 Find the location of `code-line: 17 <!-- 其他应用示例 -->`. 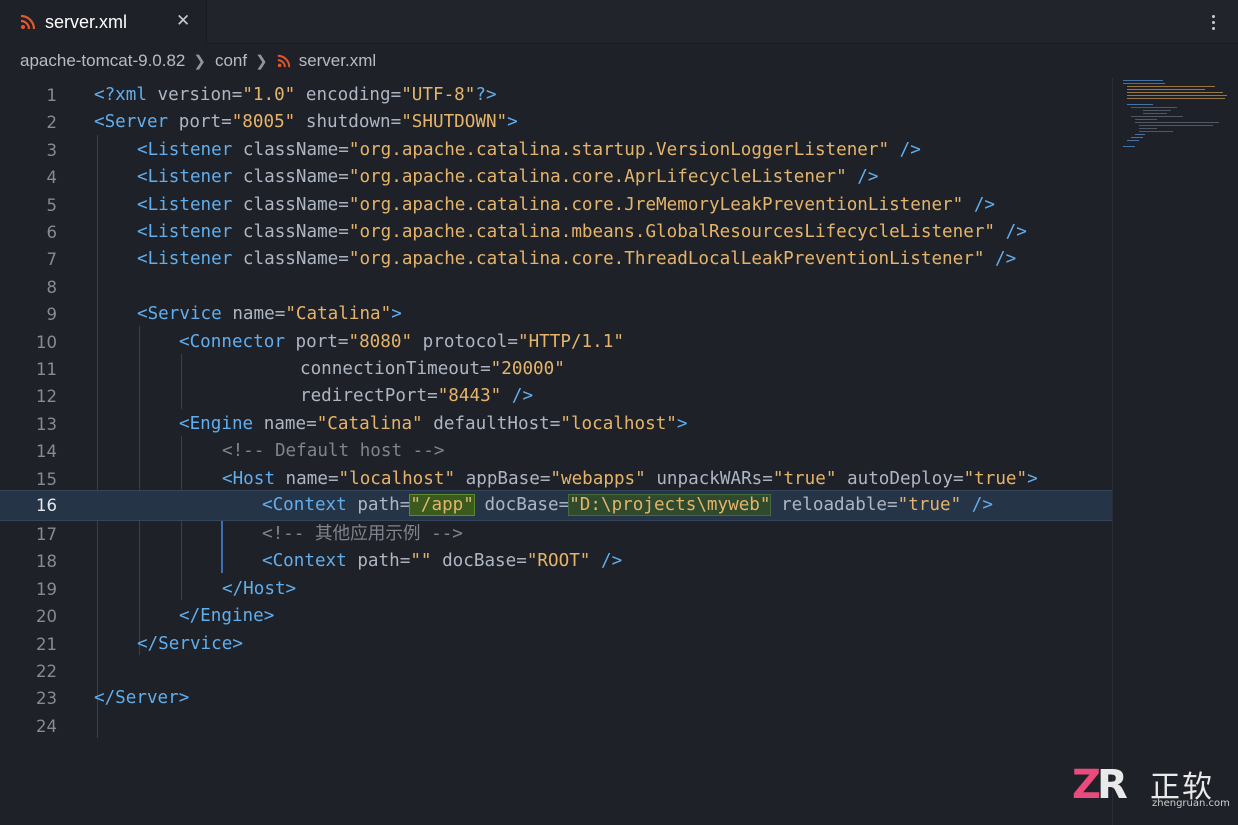

code-line: 17 <!-- 其他应用示例 --> is located at coordinates (556, 534).